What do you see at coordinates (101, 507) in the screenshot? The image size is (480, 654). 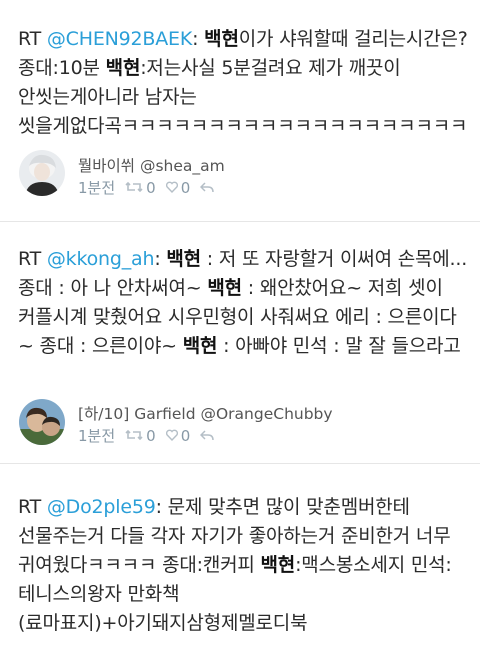 I see `mention-link: @Do2ple59` at bounding box center [101, 507].